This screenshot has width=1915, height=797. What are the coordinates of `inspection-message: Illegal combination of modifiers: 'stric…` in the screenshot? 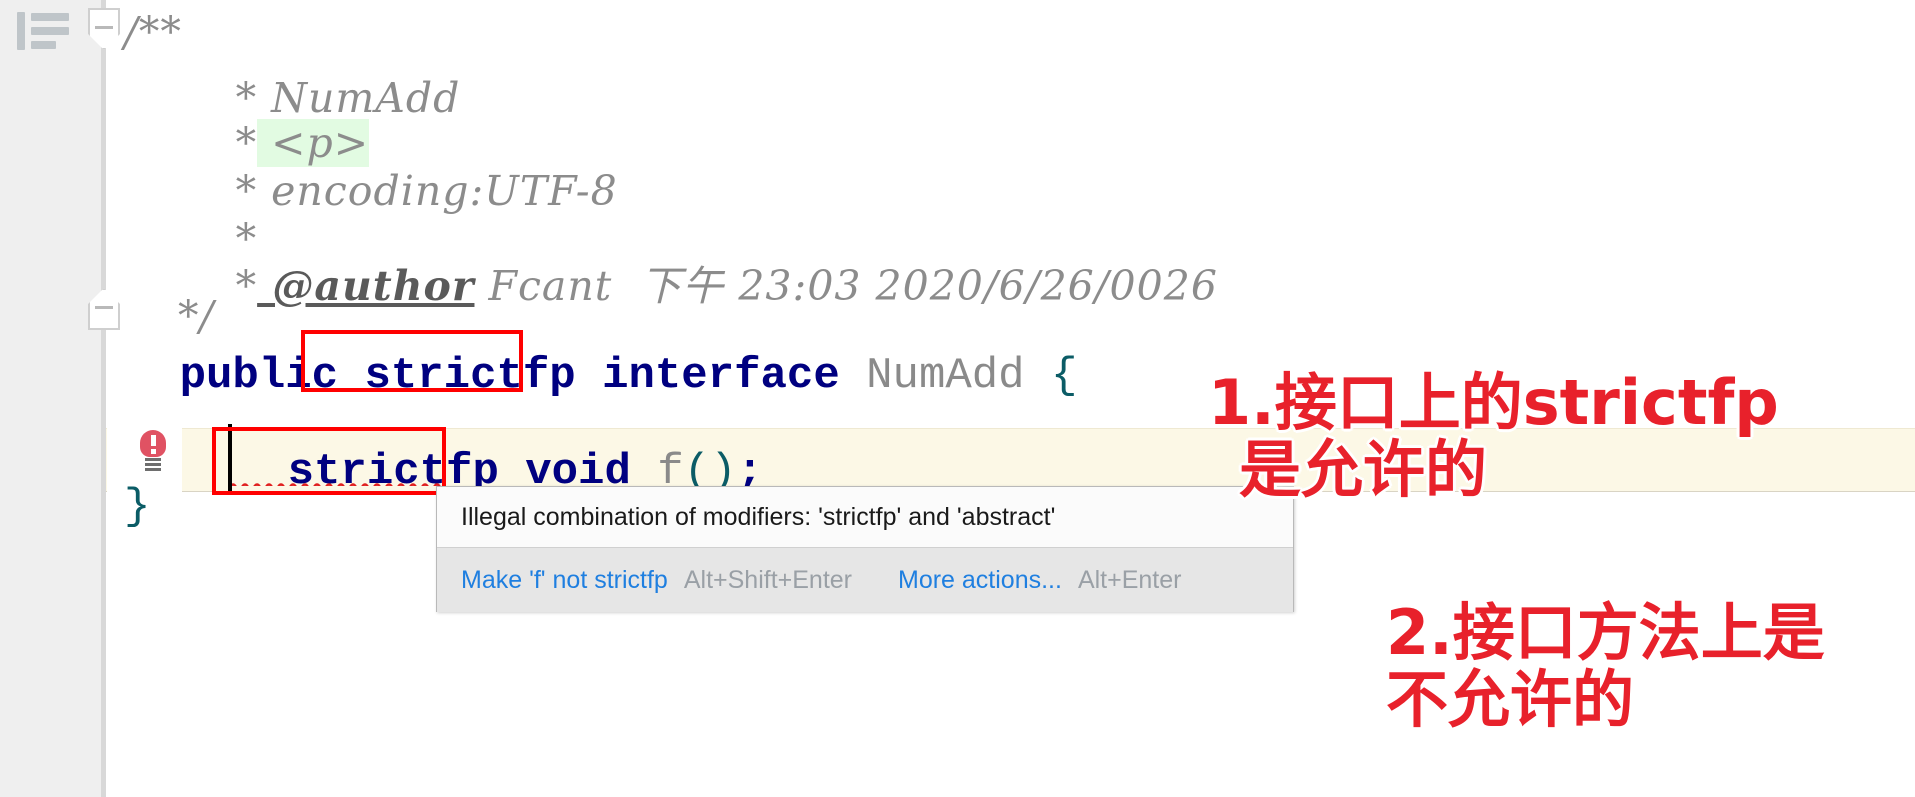 It's located at (865, 517).